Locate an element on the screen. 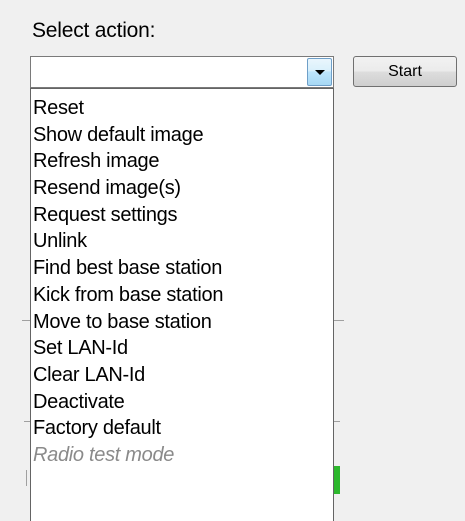 This screenshot has height=521, width=465. status-indicator is located at coordinates (337, 480).